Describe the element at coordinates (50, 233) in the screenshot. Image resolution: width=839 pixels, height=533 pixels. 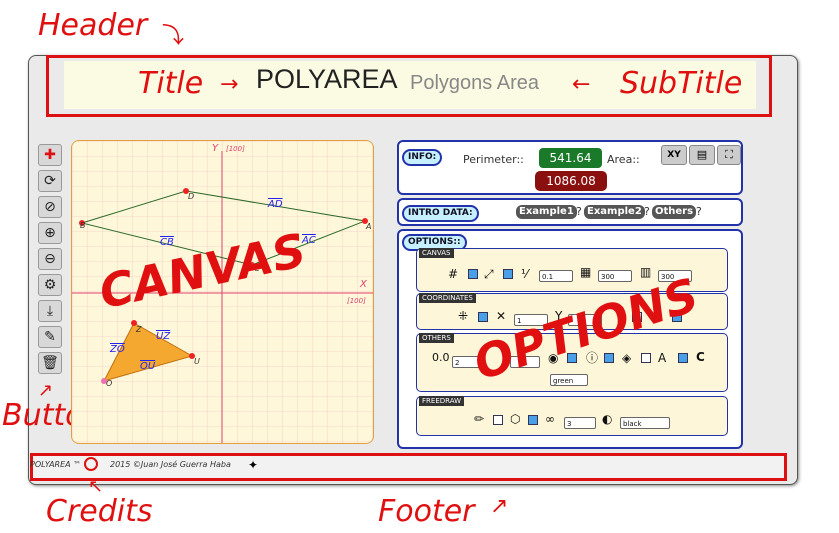
I see `zoom-in-button: ⊕` at that location.